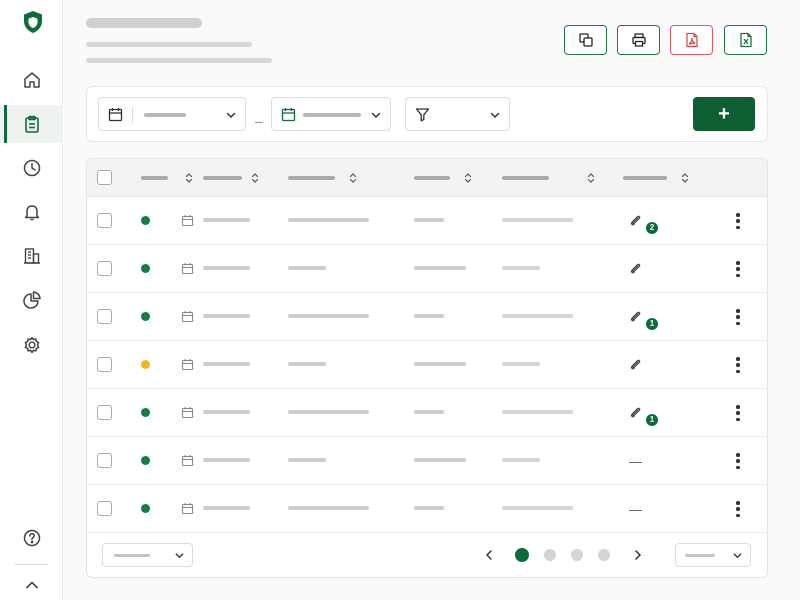 The width and height of the screenshot is (800, 600). I want to click on column-header-location, so click(525, 178).